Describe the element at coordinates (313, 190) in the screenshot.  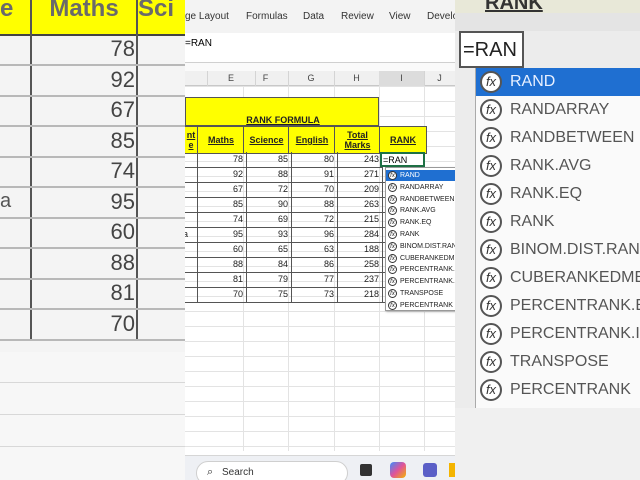
I see `english-cell: 70` at that location.